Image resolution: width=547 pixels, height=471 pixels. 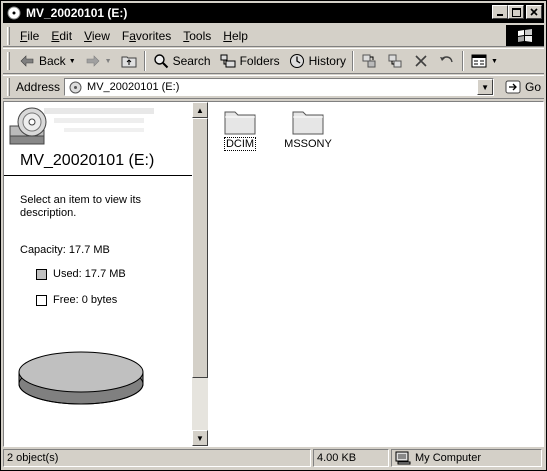 I want to click on go-arrow-icon, so click(x=513, y=87).